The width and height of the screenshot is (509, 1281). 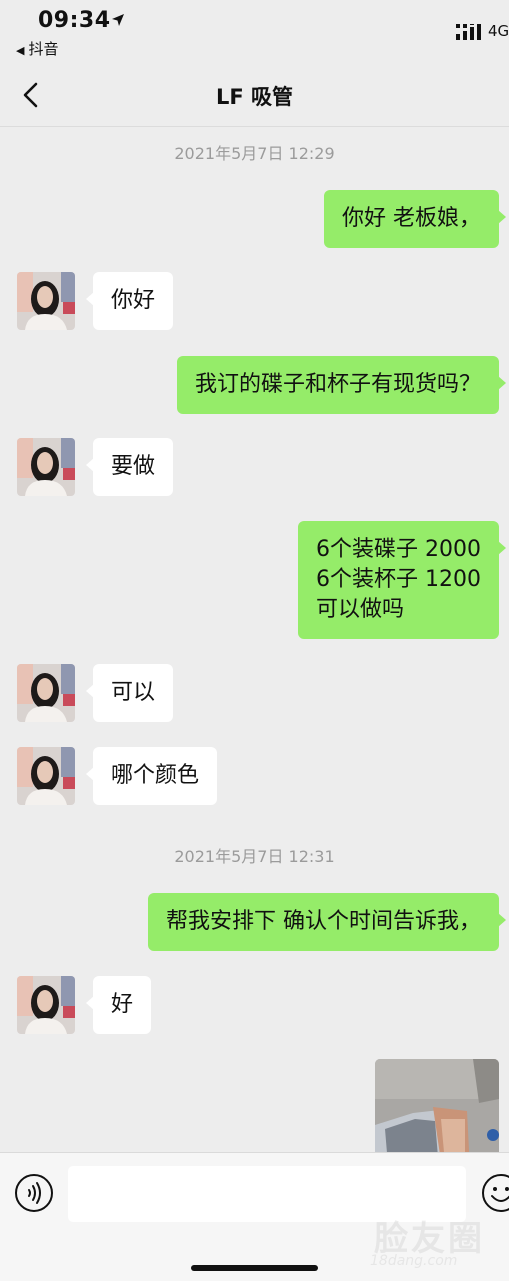 What do you see at coordinates (254, 32) in the screenshot?
I see `status-bar: 09:34 ◀ 抖音 4G` at bounding box center [254, 32].